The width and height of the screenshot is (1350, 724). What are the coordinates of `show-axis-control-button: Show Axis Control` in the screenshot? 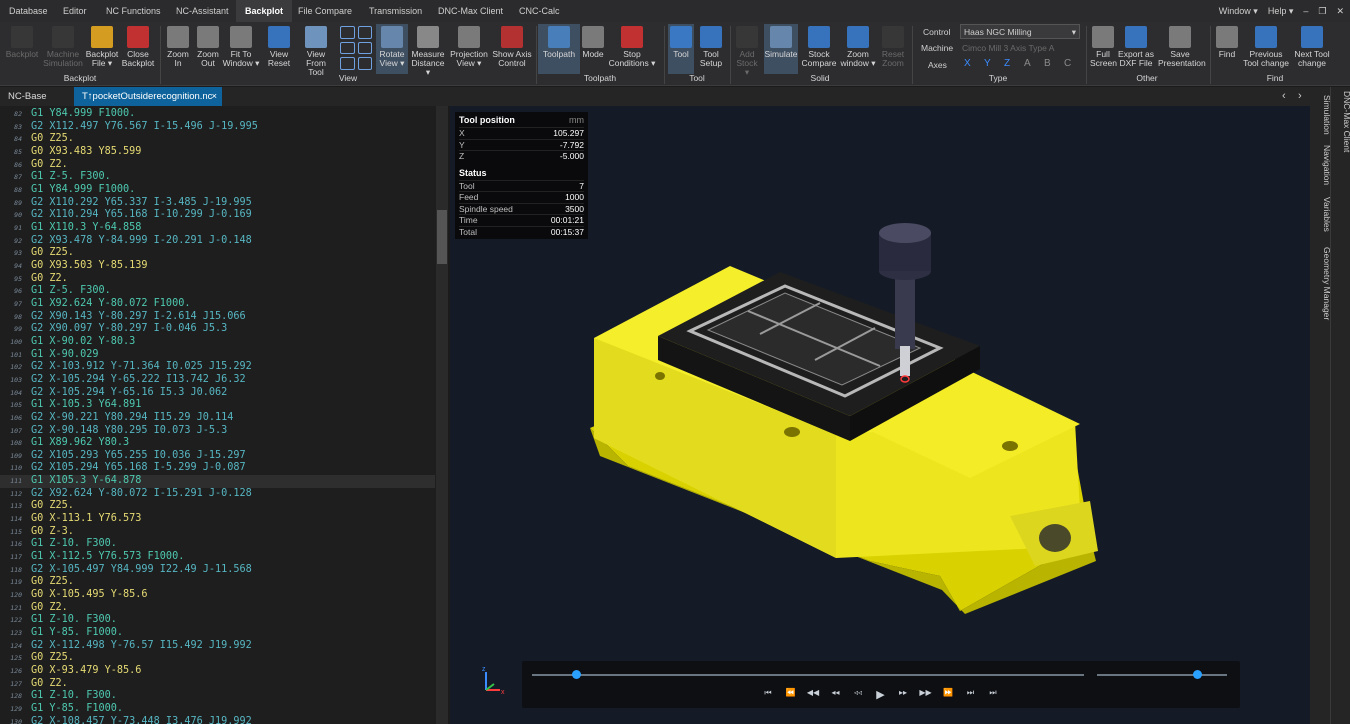 It's located at (512, 49).